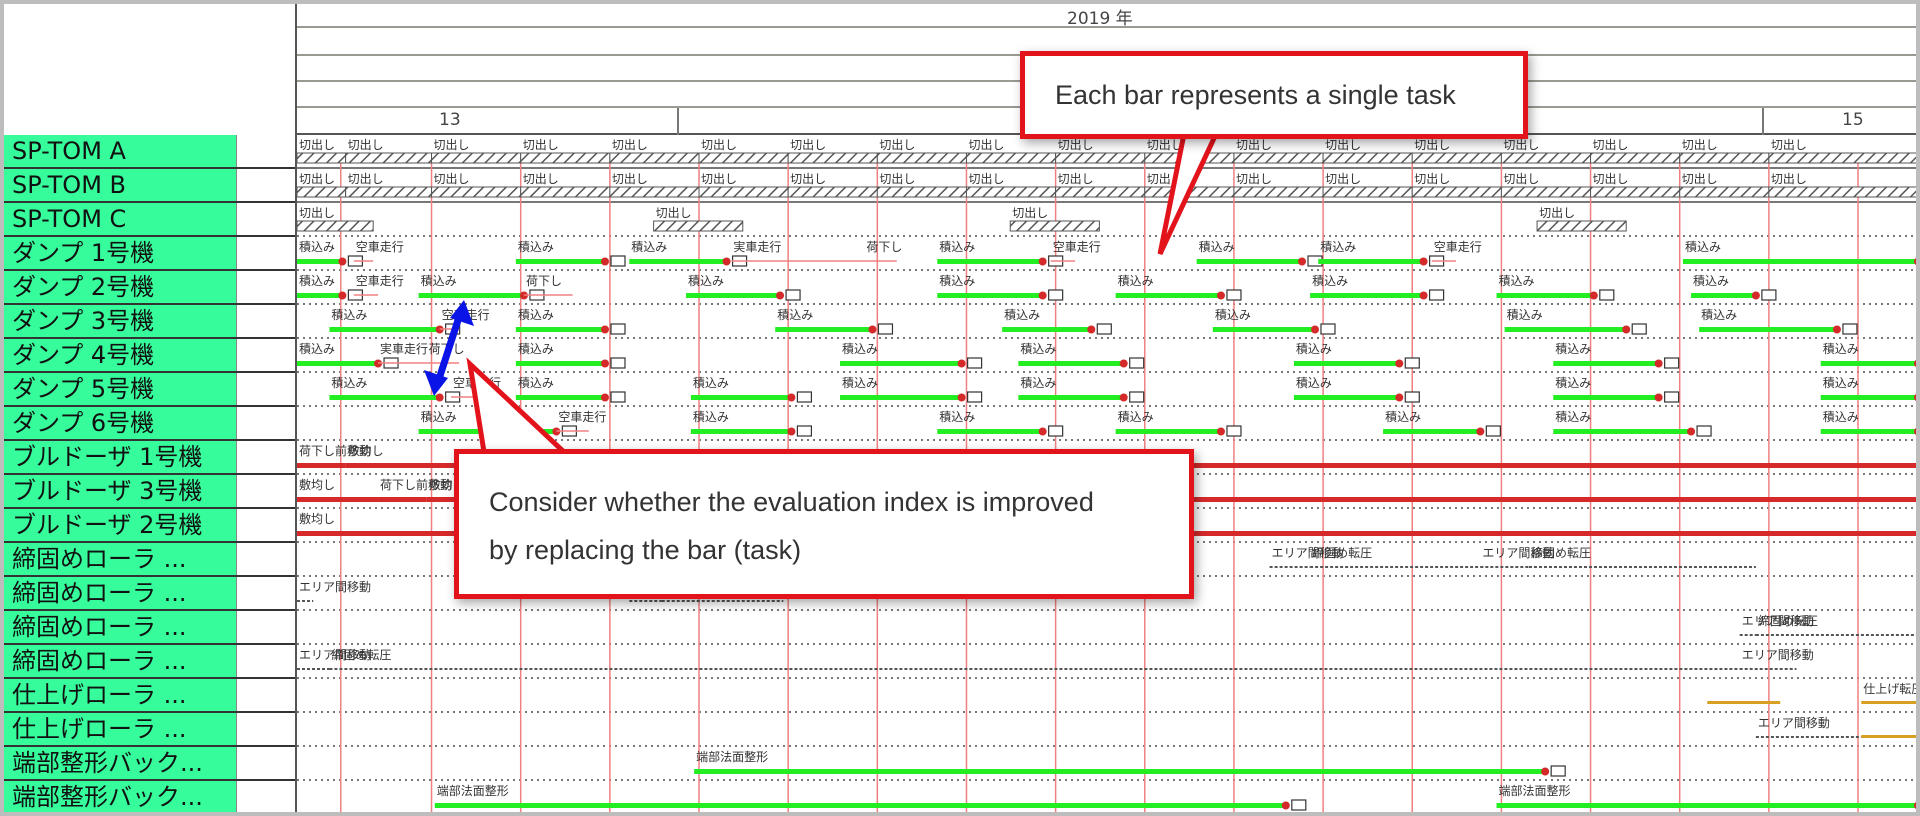  Describe the element at coordinates (149, 390) in the screenshot. I see `resource-row: ダンプ 5号機` at that location.